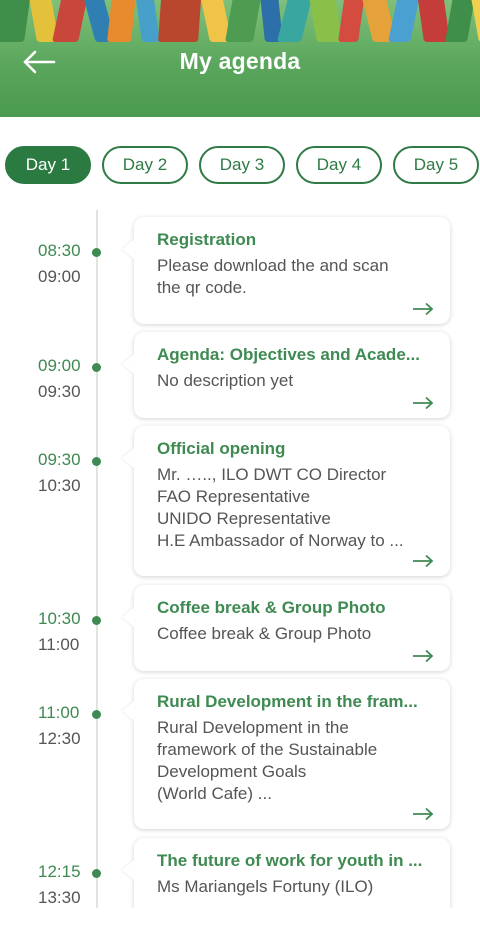  I want to click on end-time: 12:30, so click(59, 738).